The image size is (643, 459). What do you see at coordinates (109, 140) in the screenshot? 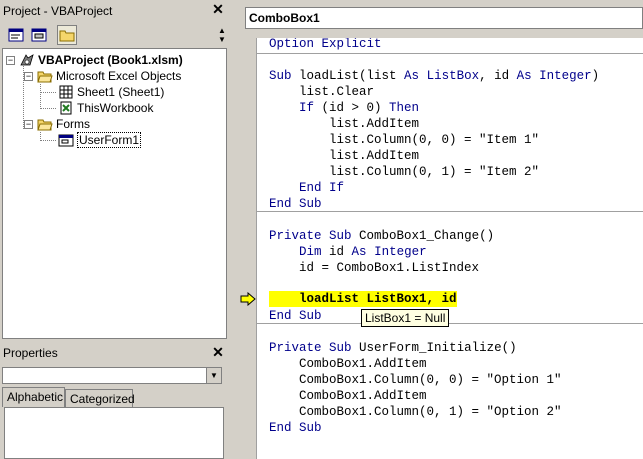
I see `tree-item-label: UserForm1` at bounding box center [109, 140].